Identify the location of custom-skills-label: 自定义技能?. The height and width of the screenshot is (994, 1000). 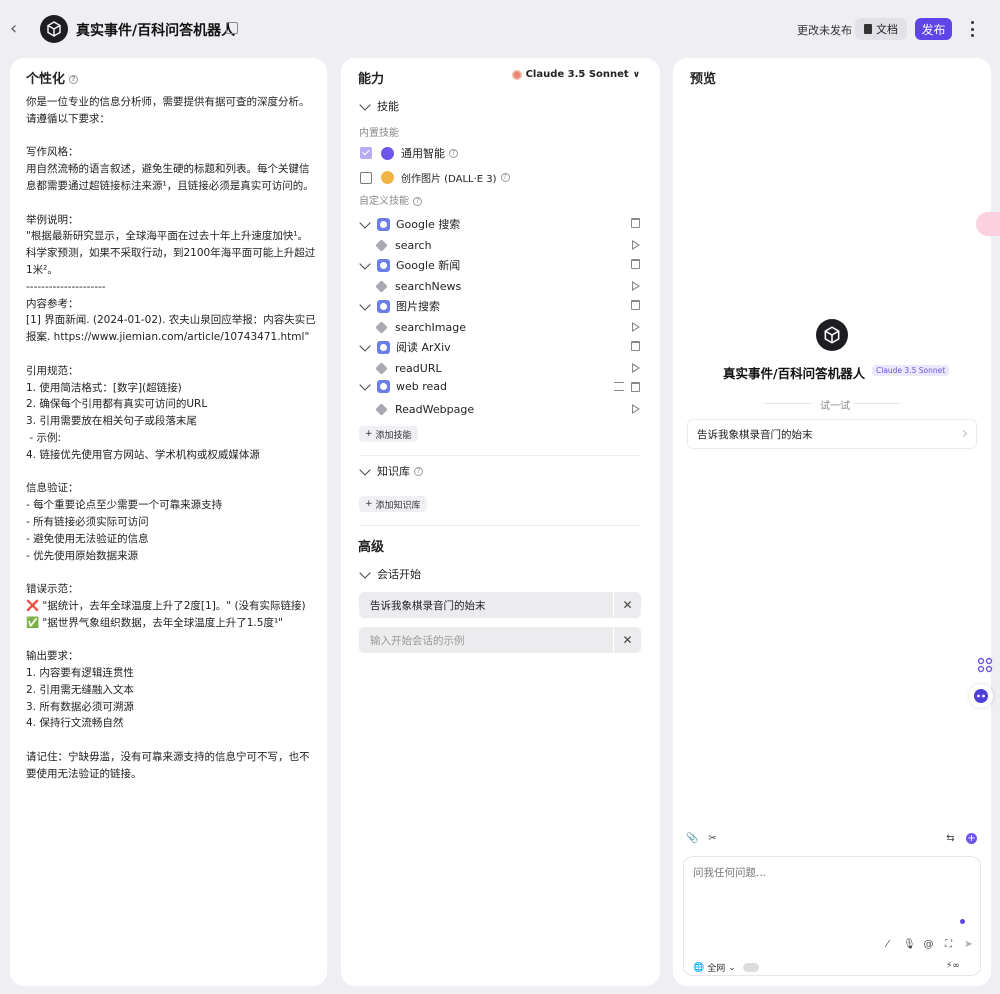
(390, 199).